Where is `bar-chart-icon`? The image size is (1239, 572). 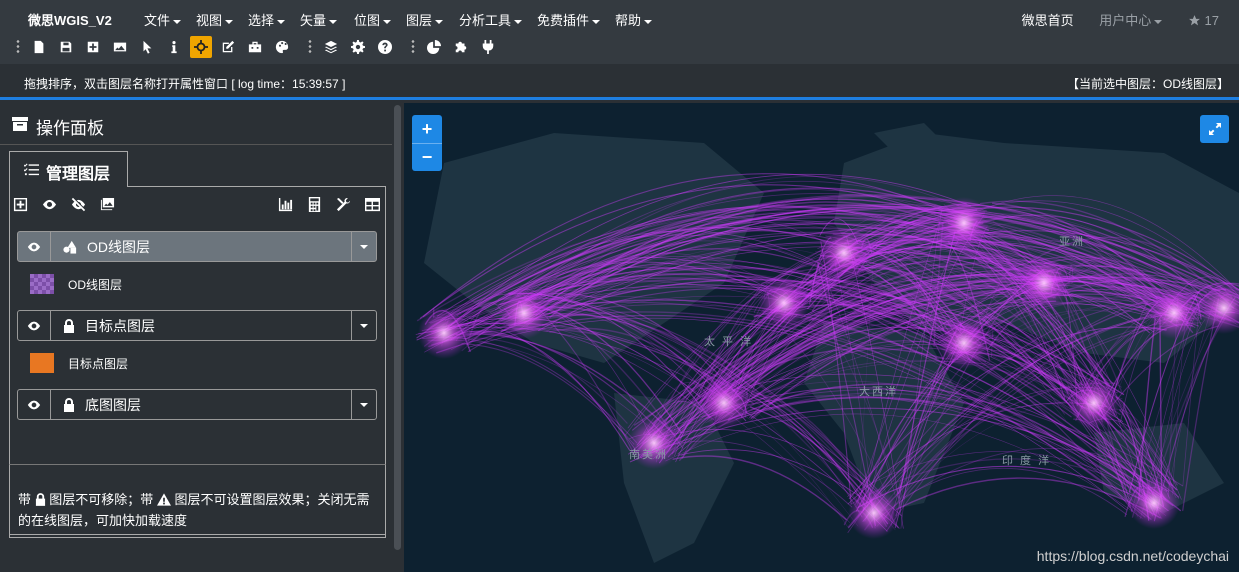 bar-chart-icon is located at coordinates (285, 204).